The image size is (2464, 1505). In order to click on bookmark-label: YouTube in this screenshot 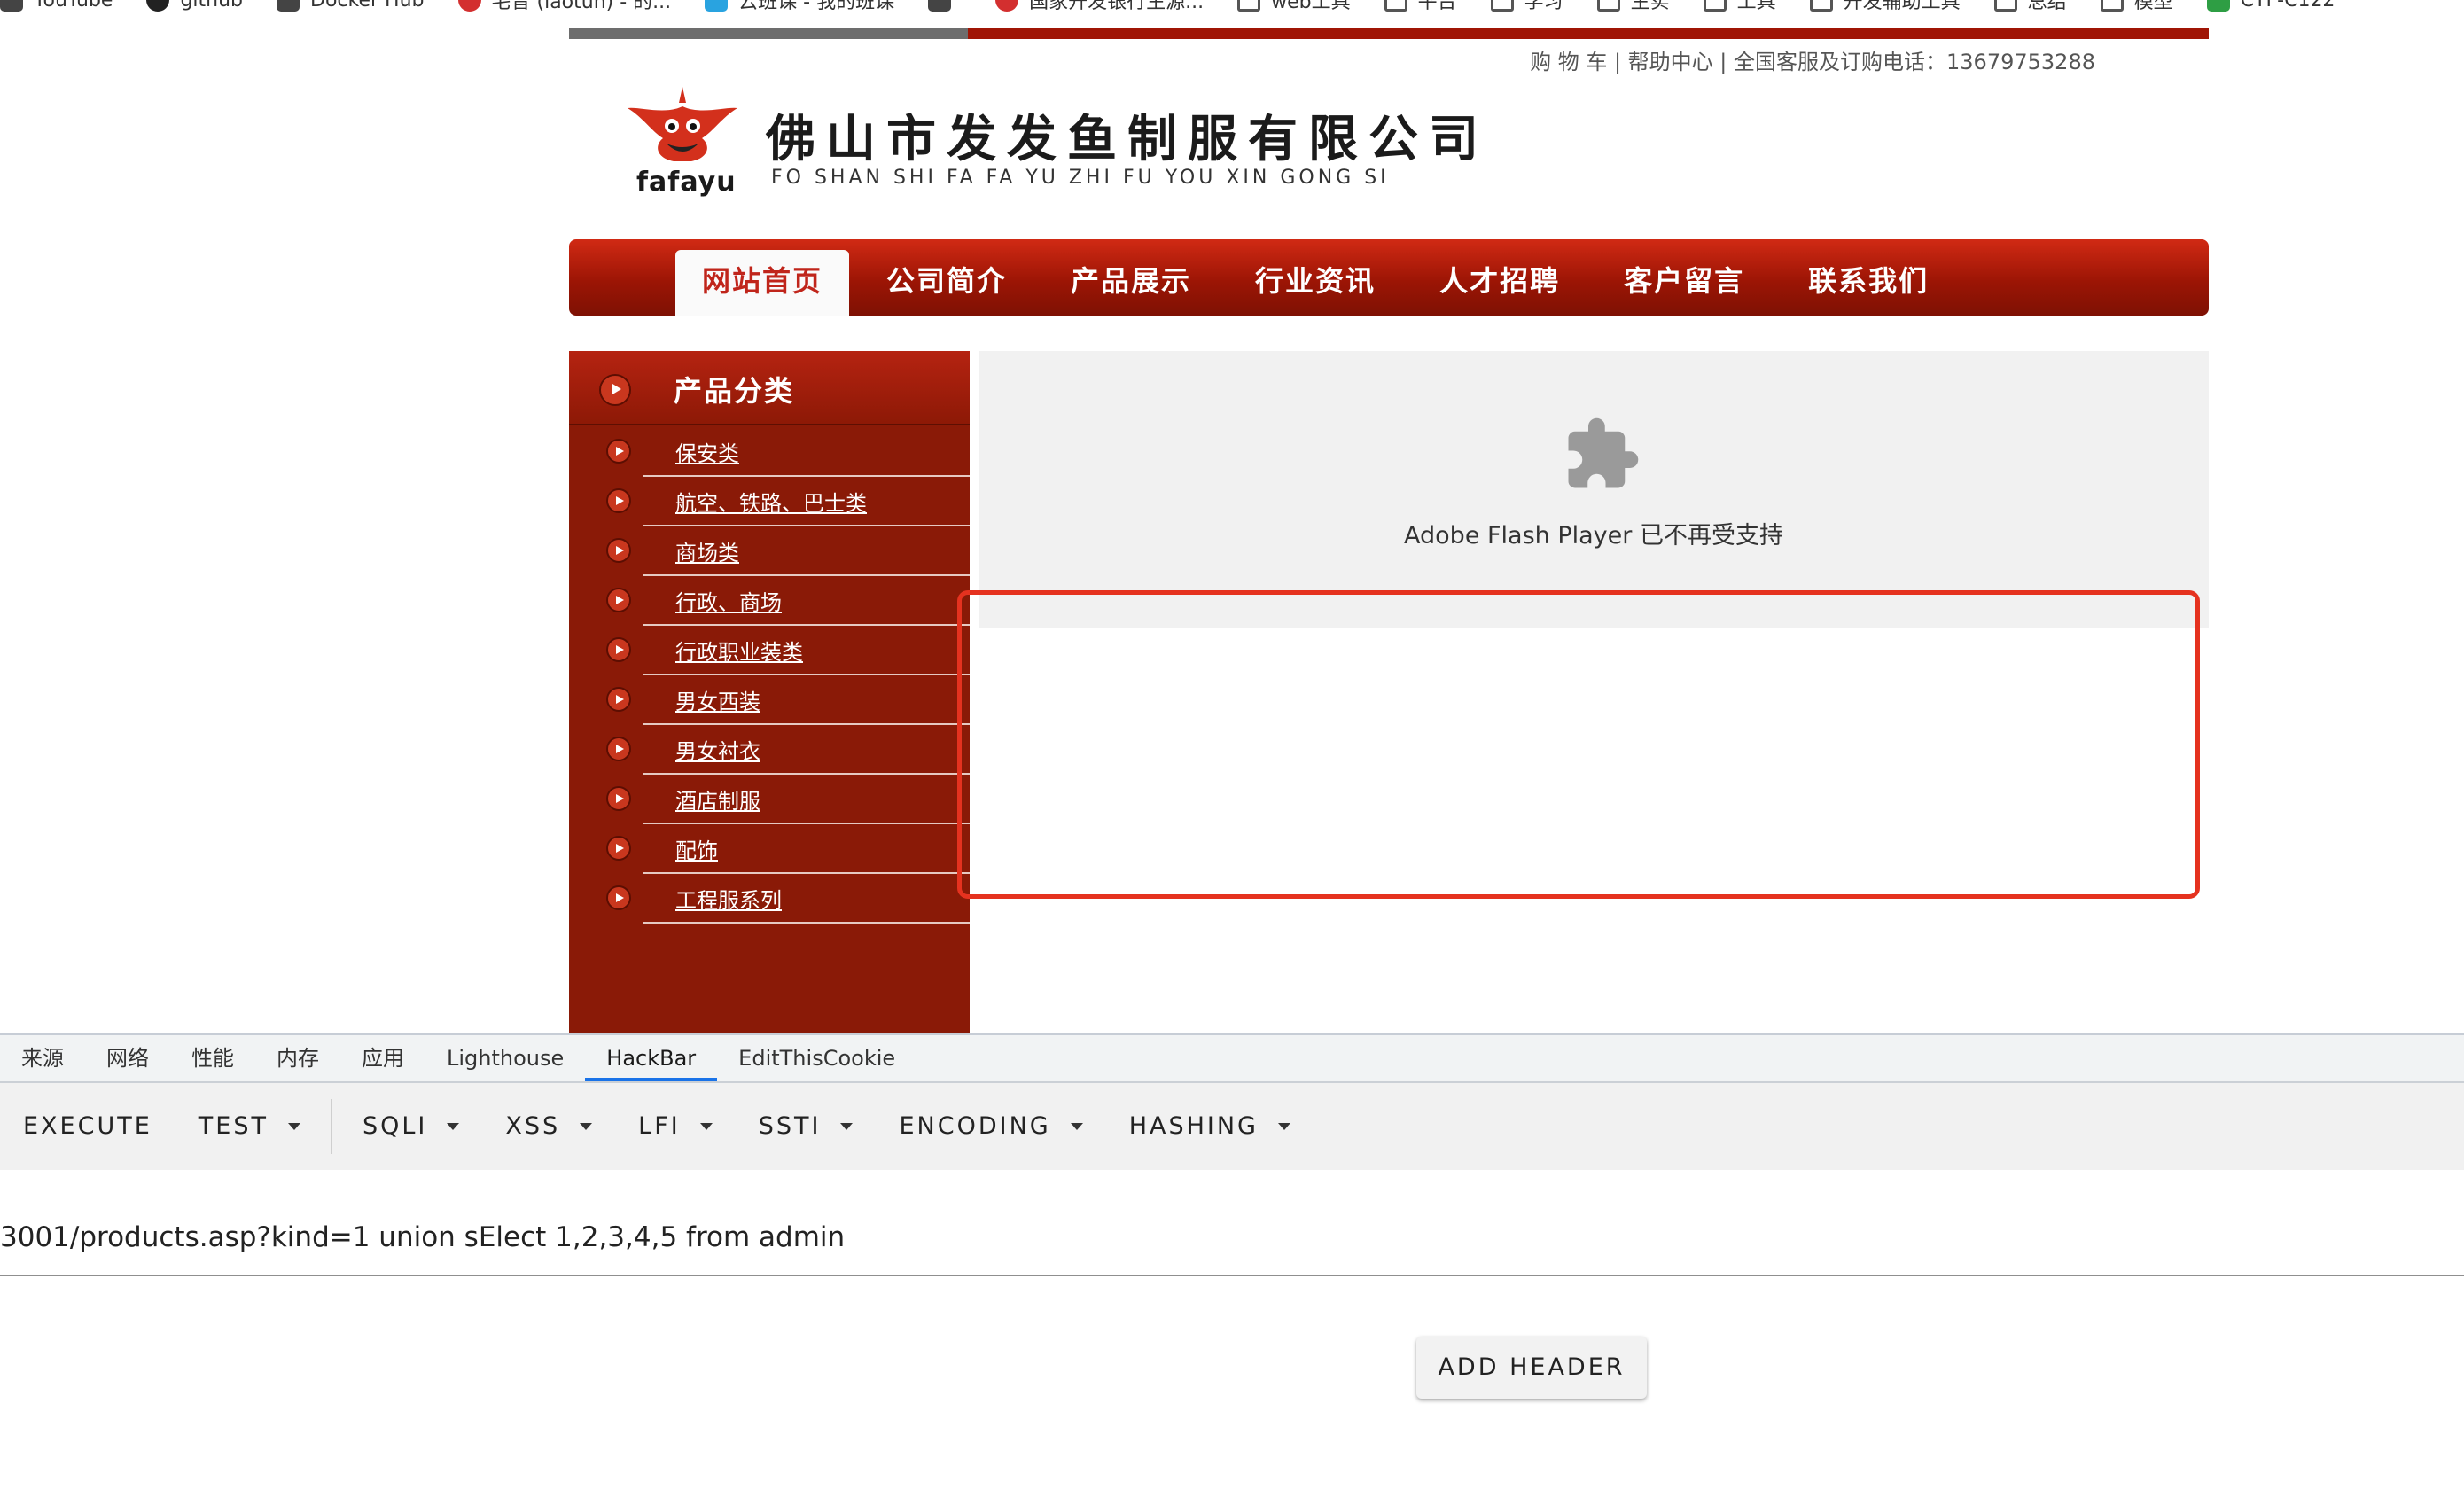, I will do `click(73, 6)`.